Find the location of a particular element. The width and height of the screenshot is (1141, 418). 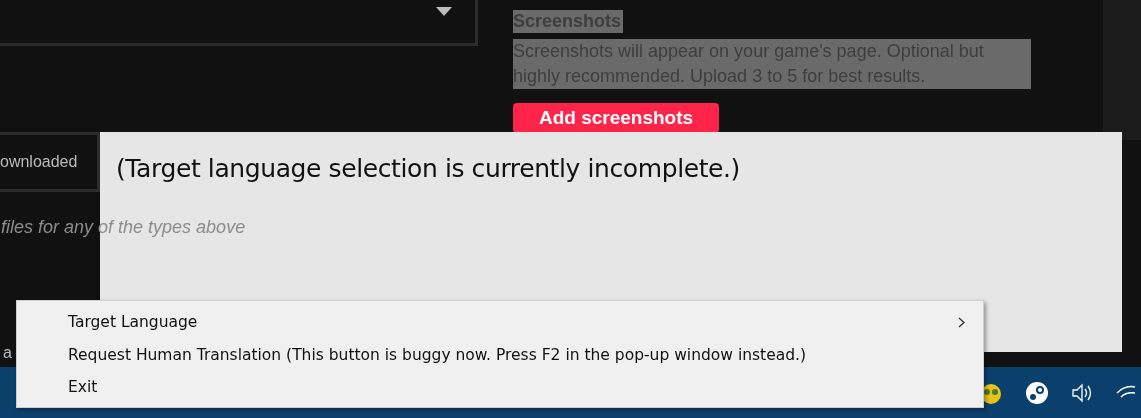

steam-icon is located at coordinates (1037, 392).